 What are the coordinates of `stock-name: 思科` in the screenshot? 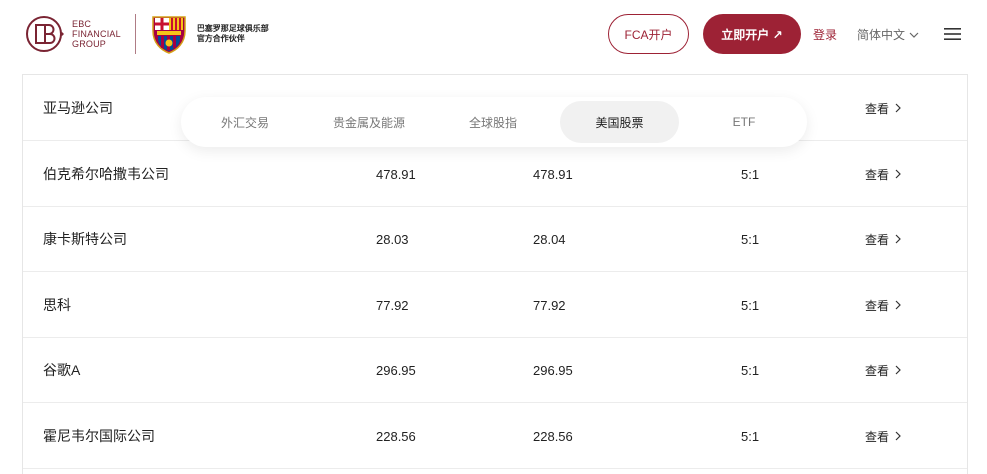 It's located at (57, 305).